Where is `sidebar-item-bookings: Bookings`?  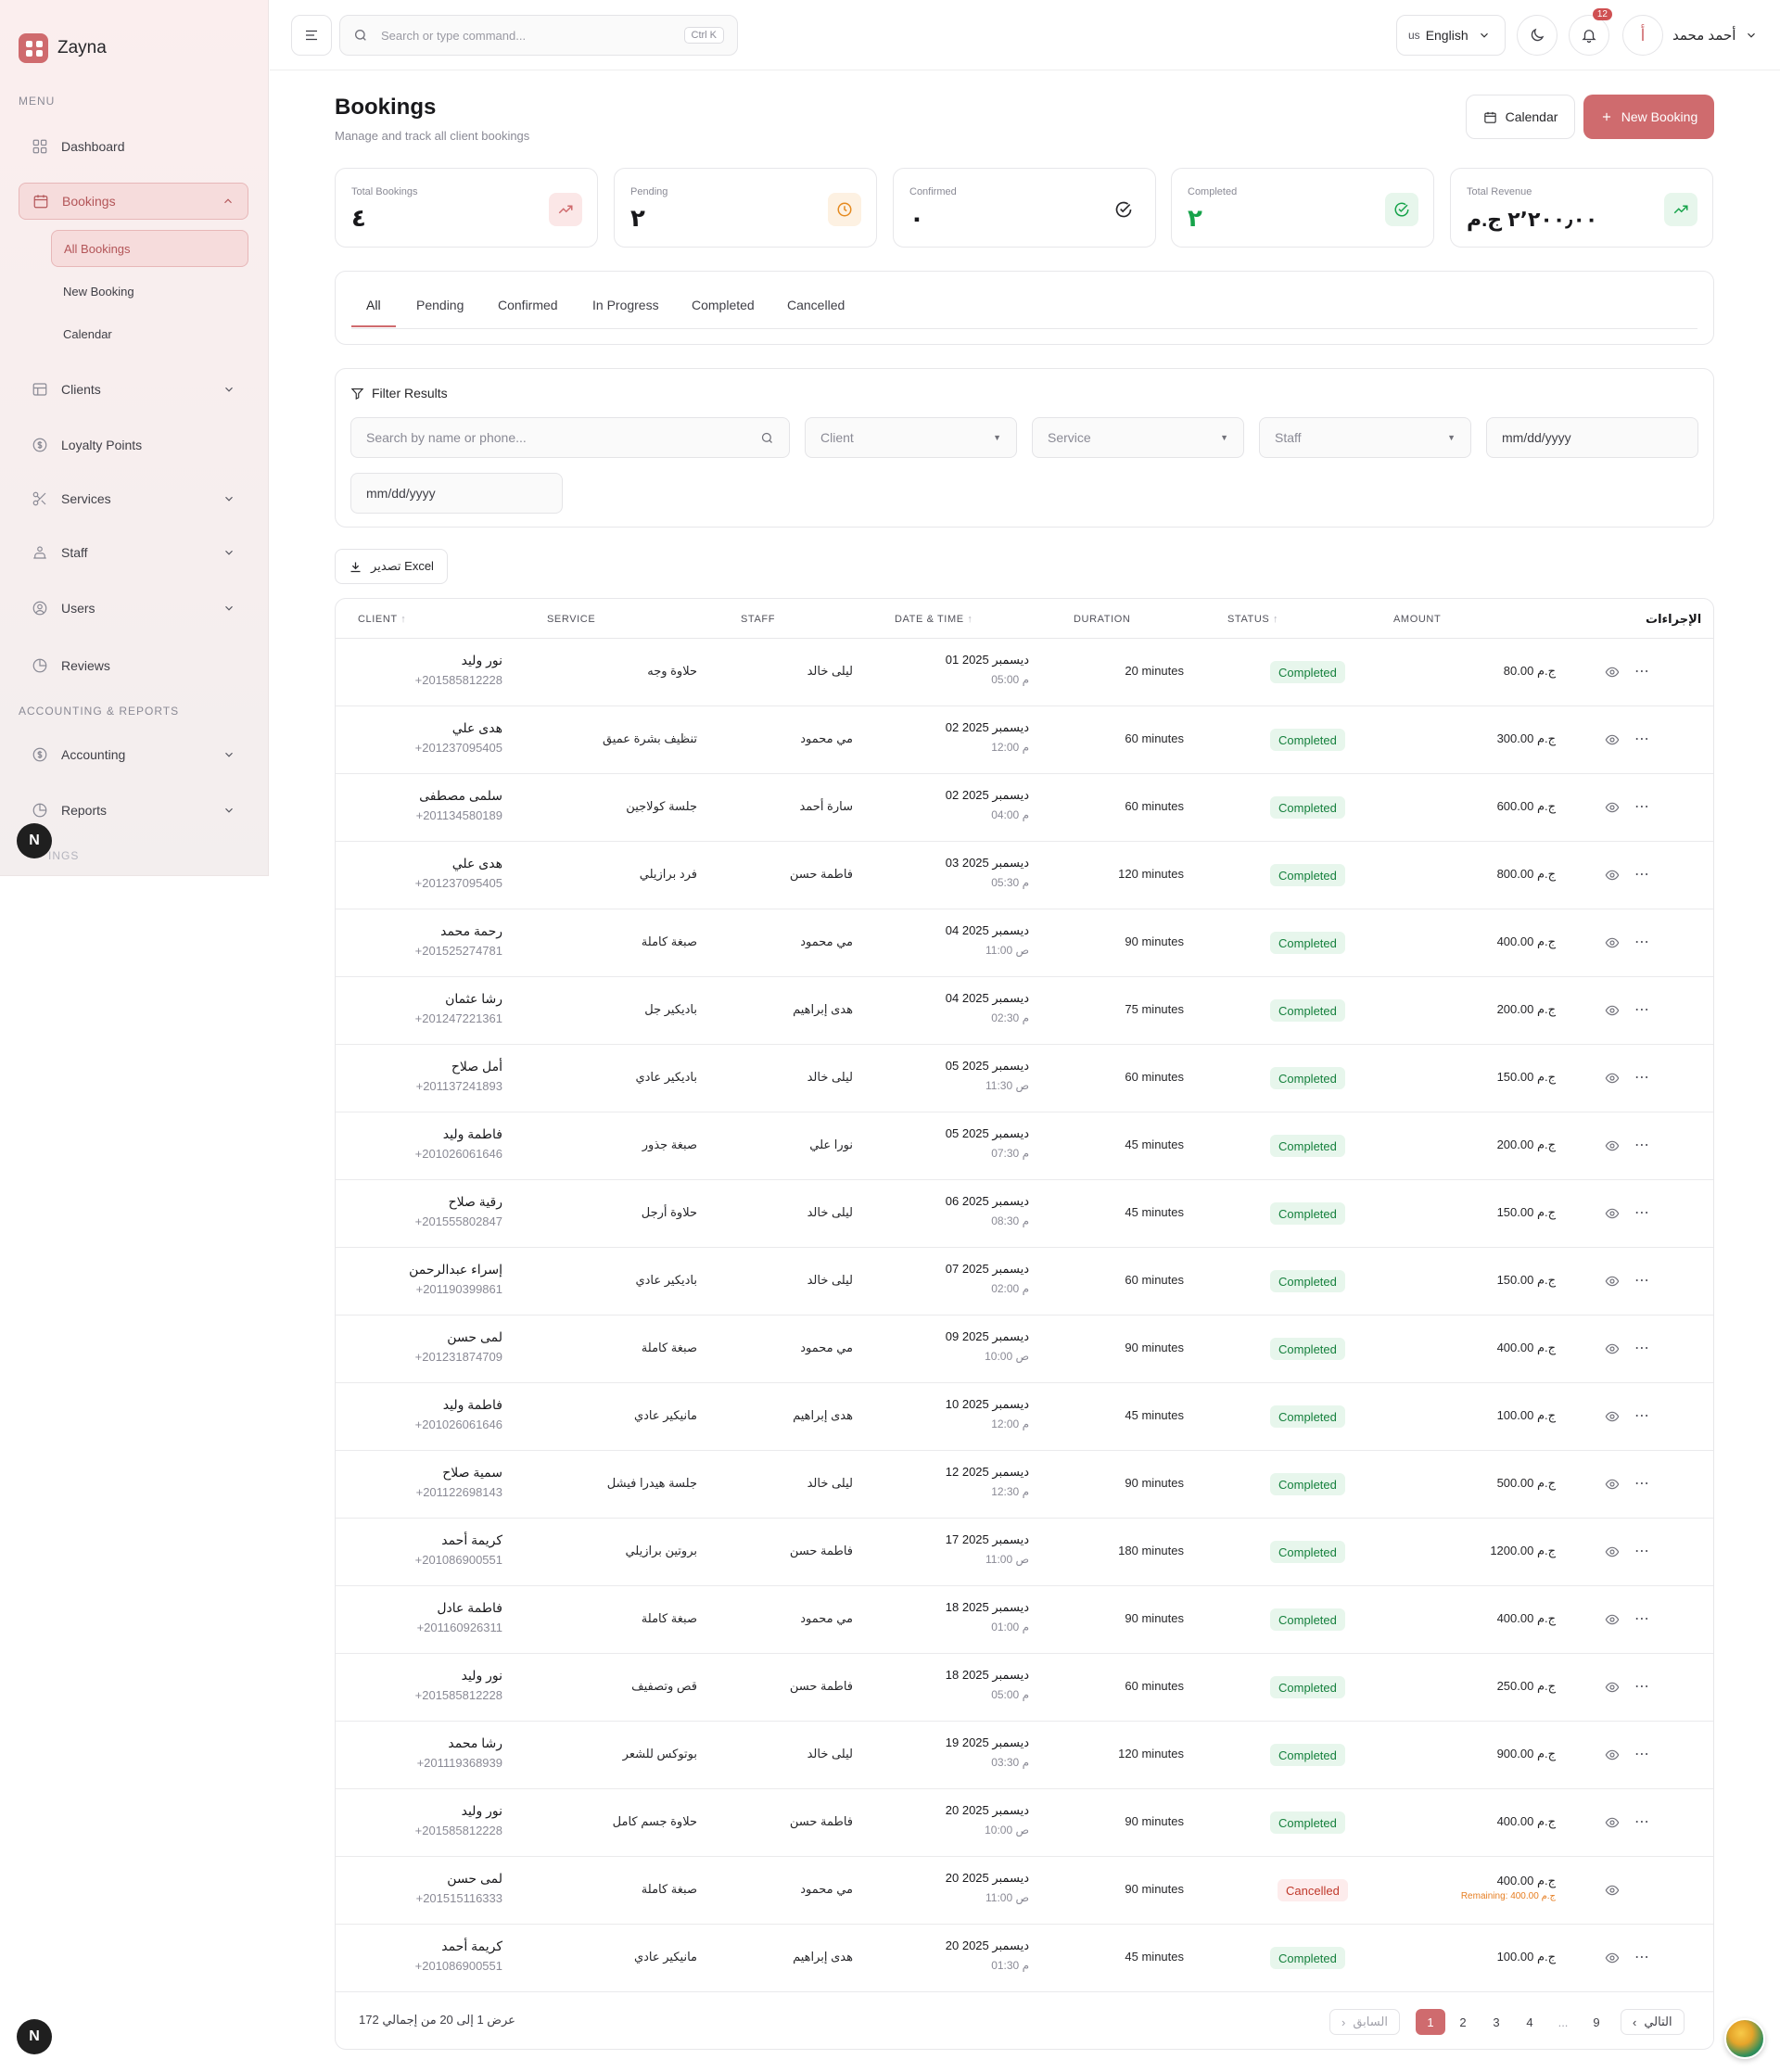 sidebar-item-bookings: Bookings is located at coordinates (133, 202).